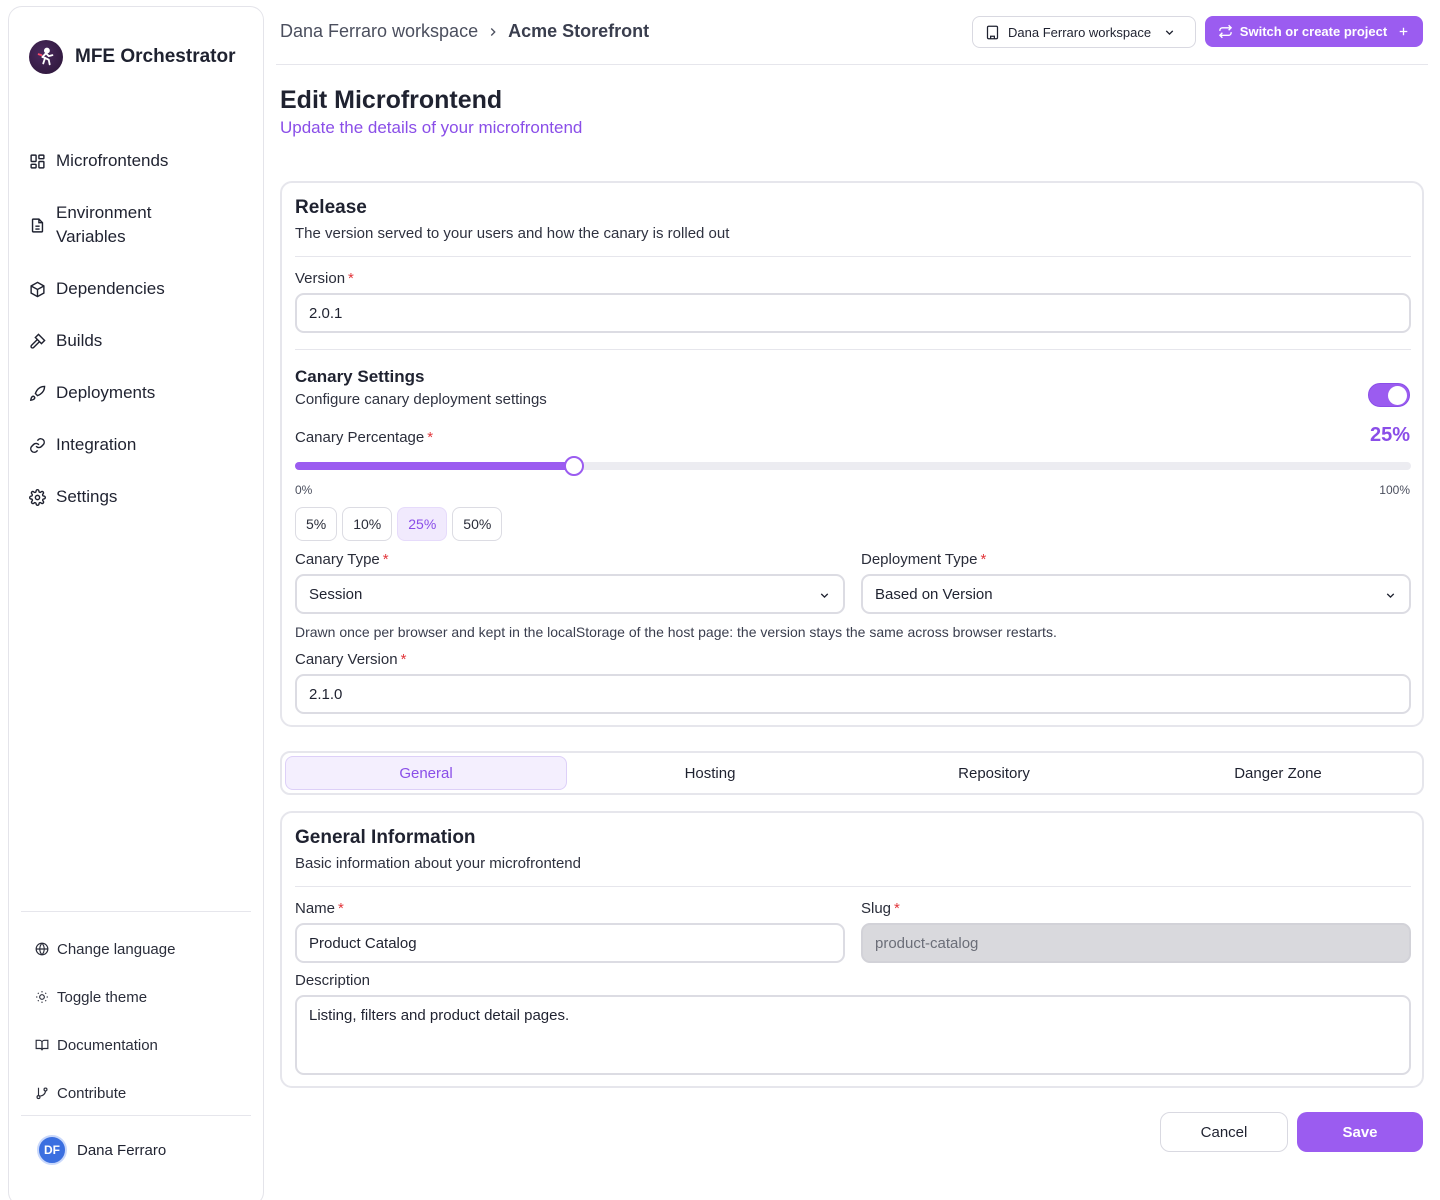  Describe the element at coordinates (336, 594) in the screenshot. I see `canary-type-value: Session` at that location.